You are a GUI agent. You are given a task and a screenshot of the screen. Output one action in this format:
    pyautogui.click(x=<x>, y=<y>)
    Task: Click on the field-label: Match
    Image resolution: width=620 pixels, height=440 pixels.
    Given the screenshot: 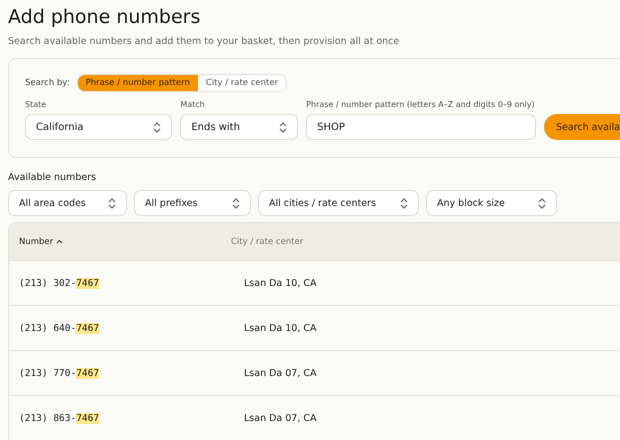 What is the action you would take?
    pyautogui.click(x=193, y=104)
    